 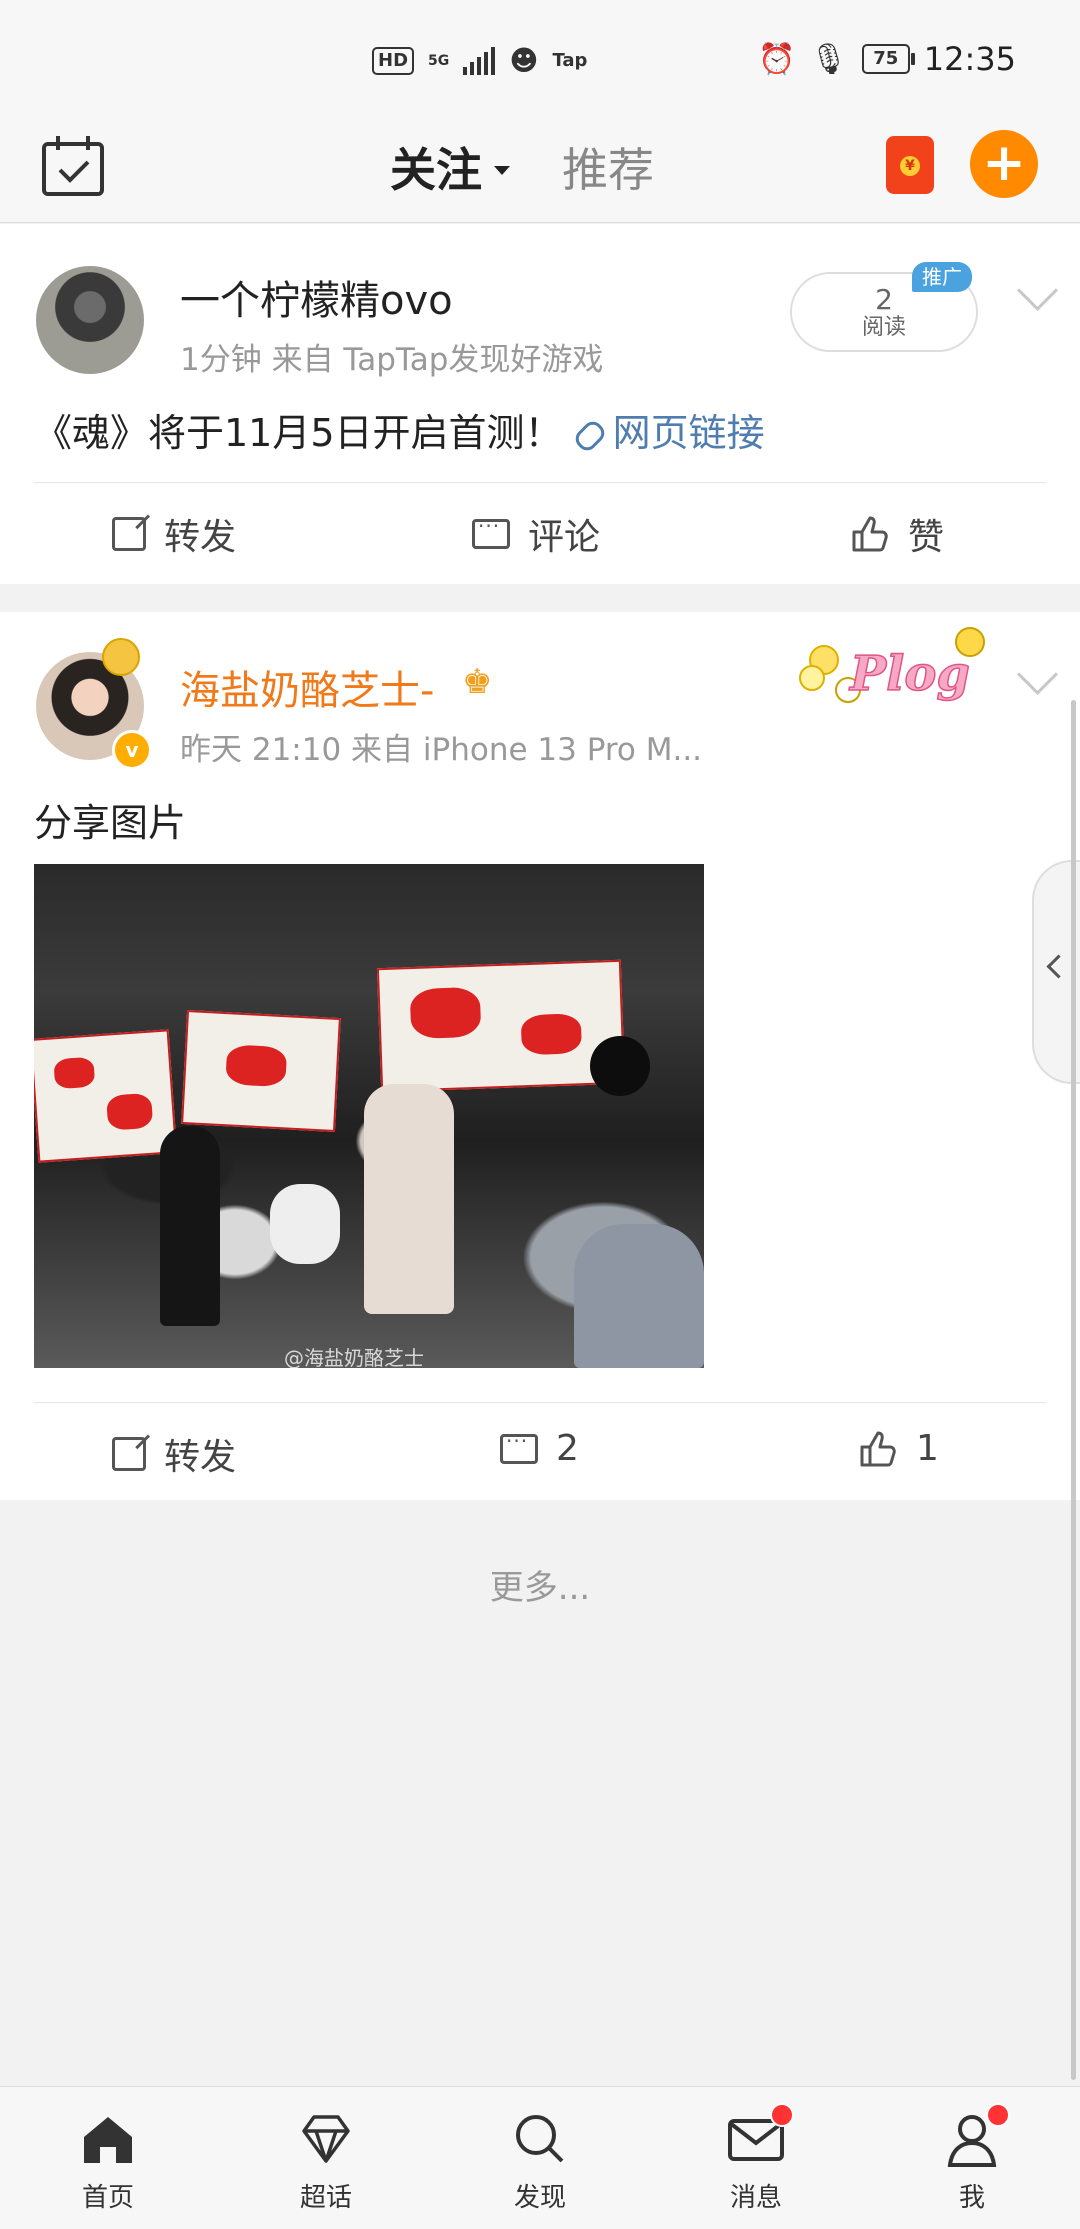 I want to click on alarm-icon: ⏰, so click(x=777, y=59).